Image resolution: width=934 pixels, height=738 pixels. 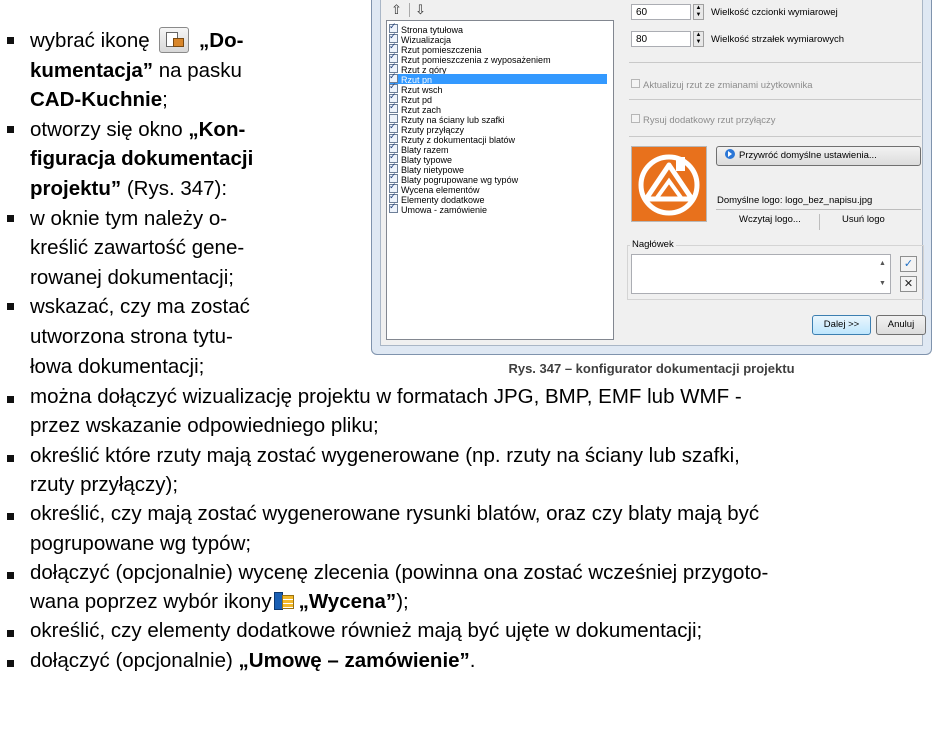 What do you see at coordinates (420, 38) in the screenshot?
I see `list-item: Wizualizacja` at bounding box center [420, 38].